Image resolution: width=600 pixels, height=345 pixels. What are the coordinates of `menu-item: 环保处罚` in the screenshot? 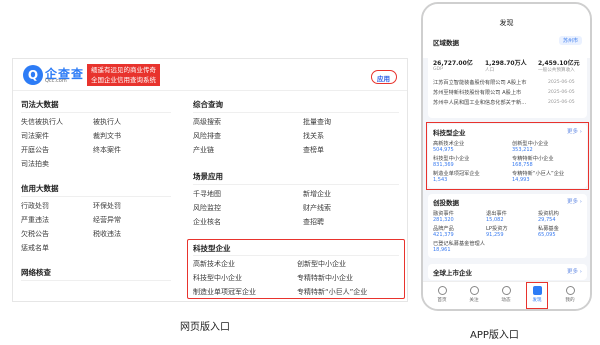 It's located at (107, 206).